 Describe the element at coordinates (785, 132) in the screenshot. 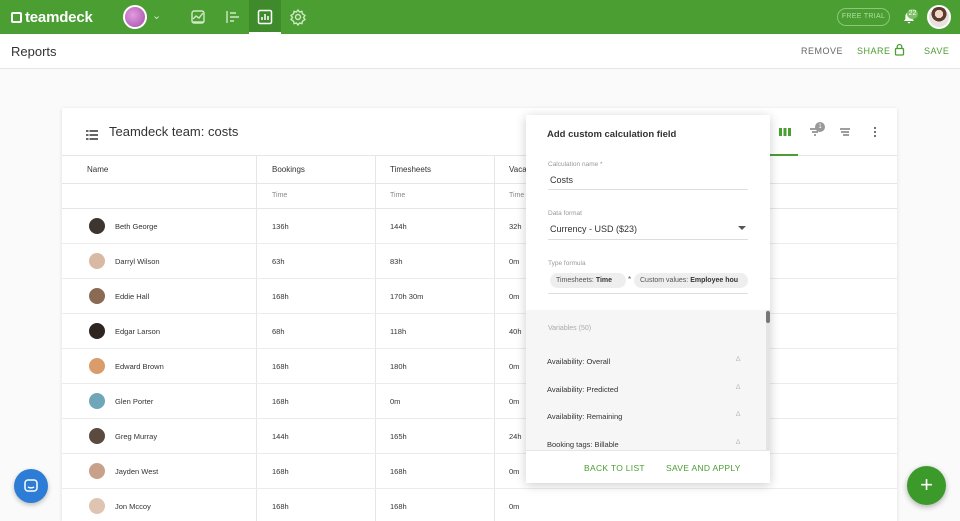

I see `columns-view-icon` at that location.